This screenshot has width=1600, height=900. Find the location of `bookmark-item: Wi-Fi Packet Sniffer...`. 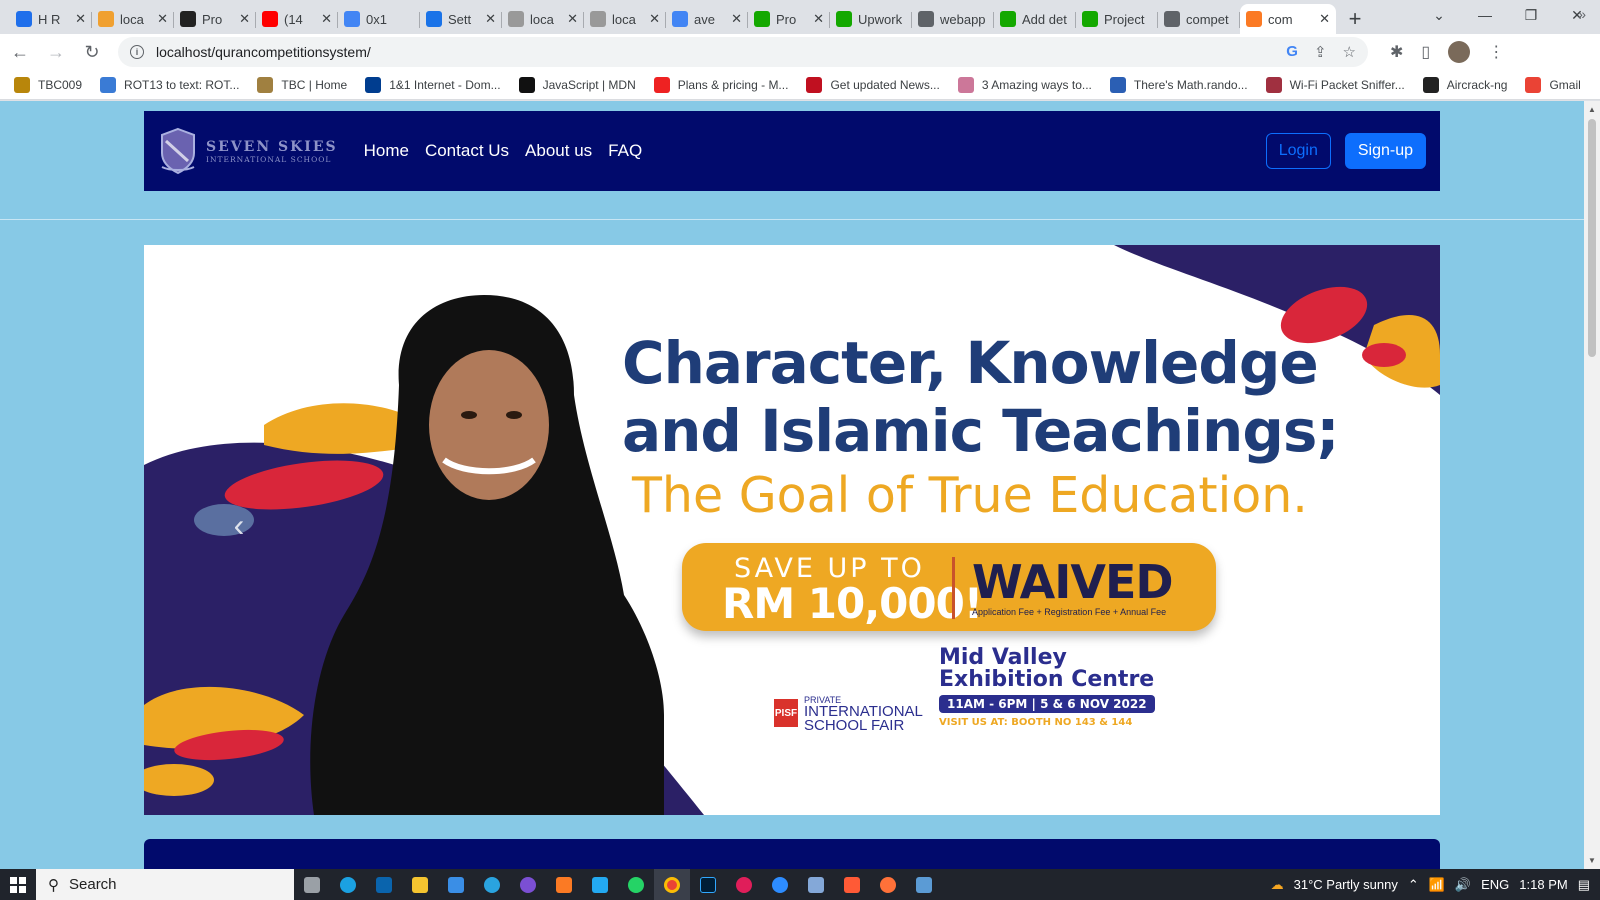

bookmark-item: Wi-Fi Packet Sniffer... is located at coordinates (1335, 84).